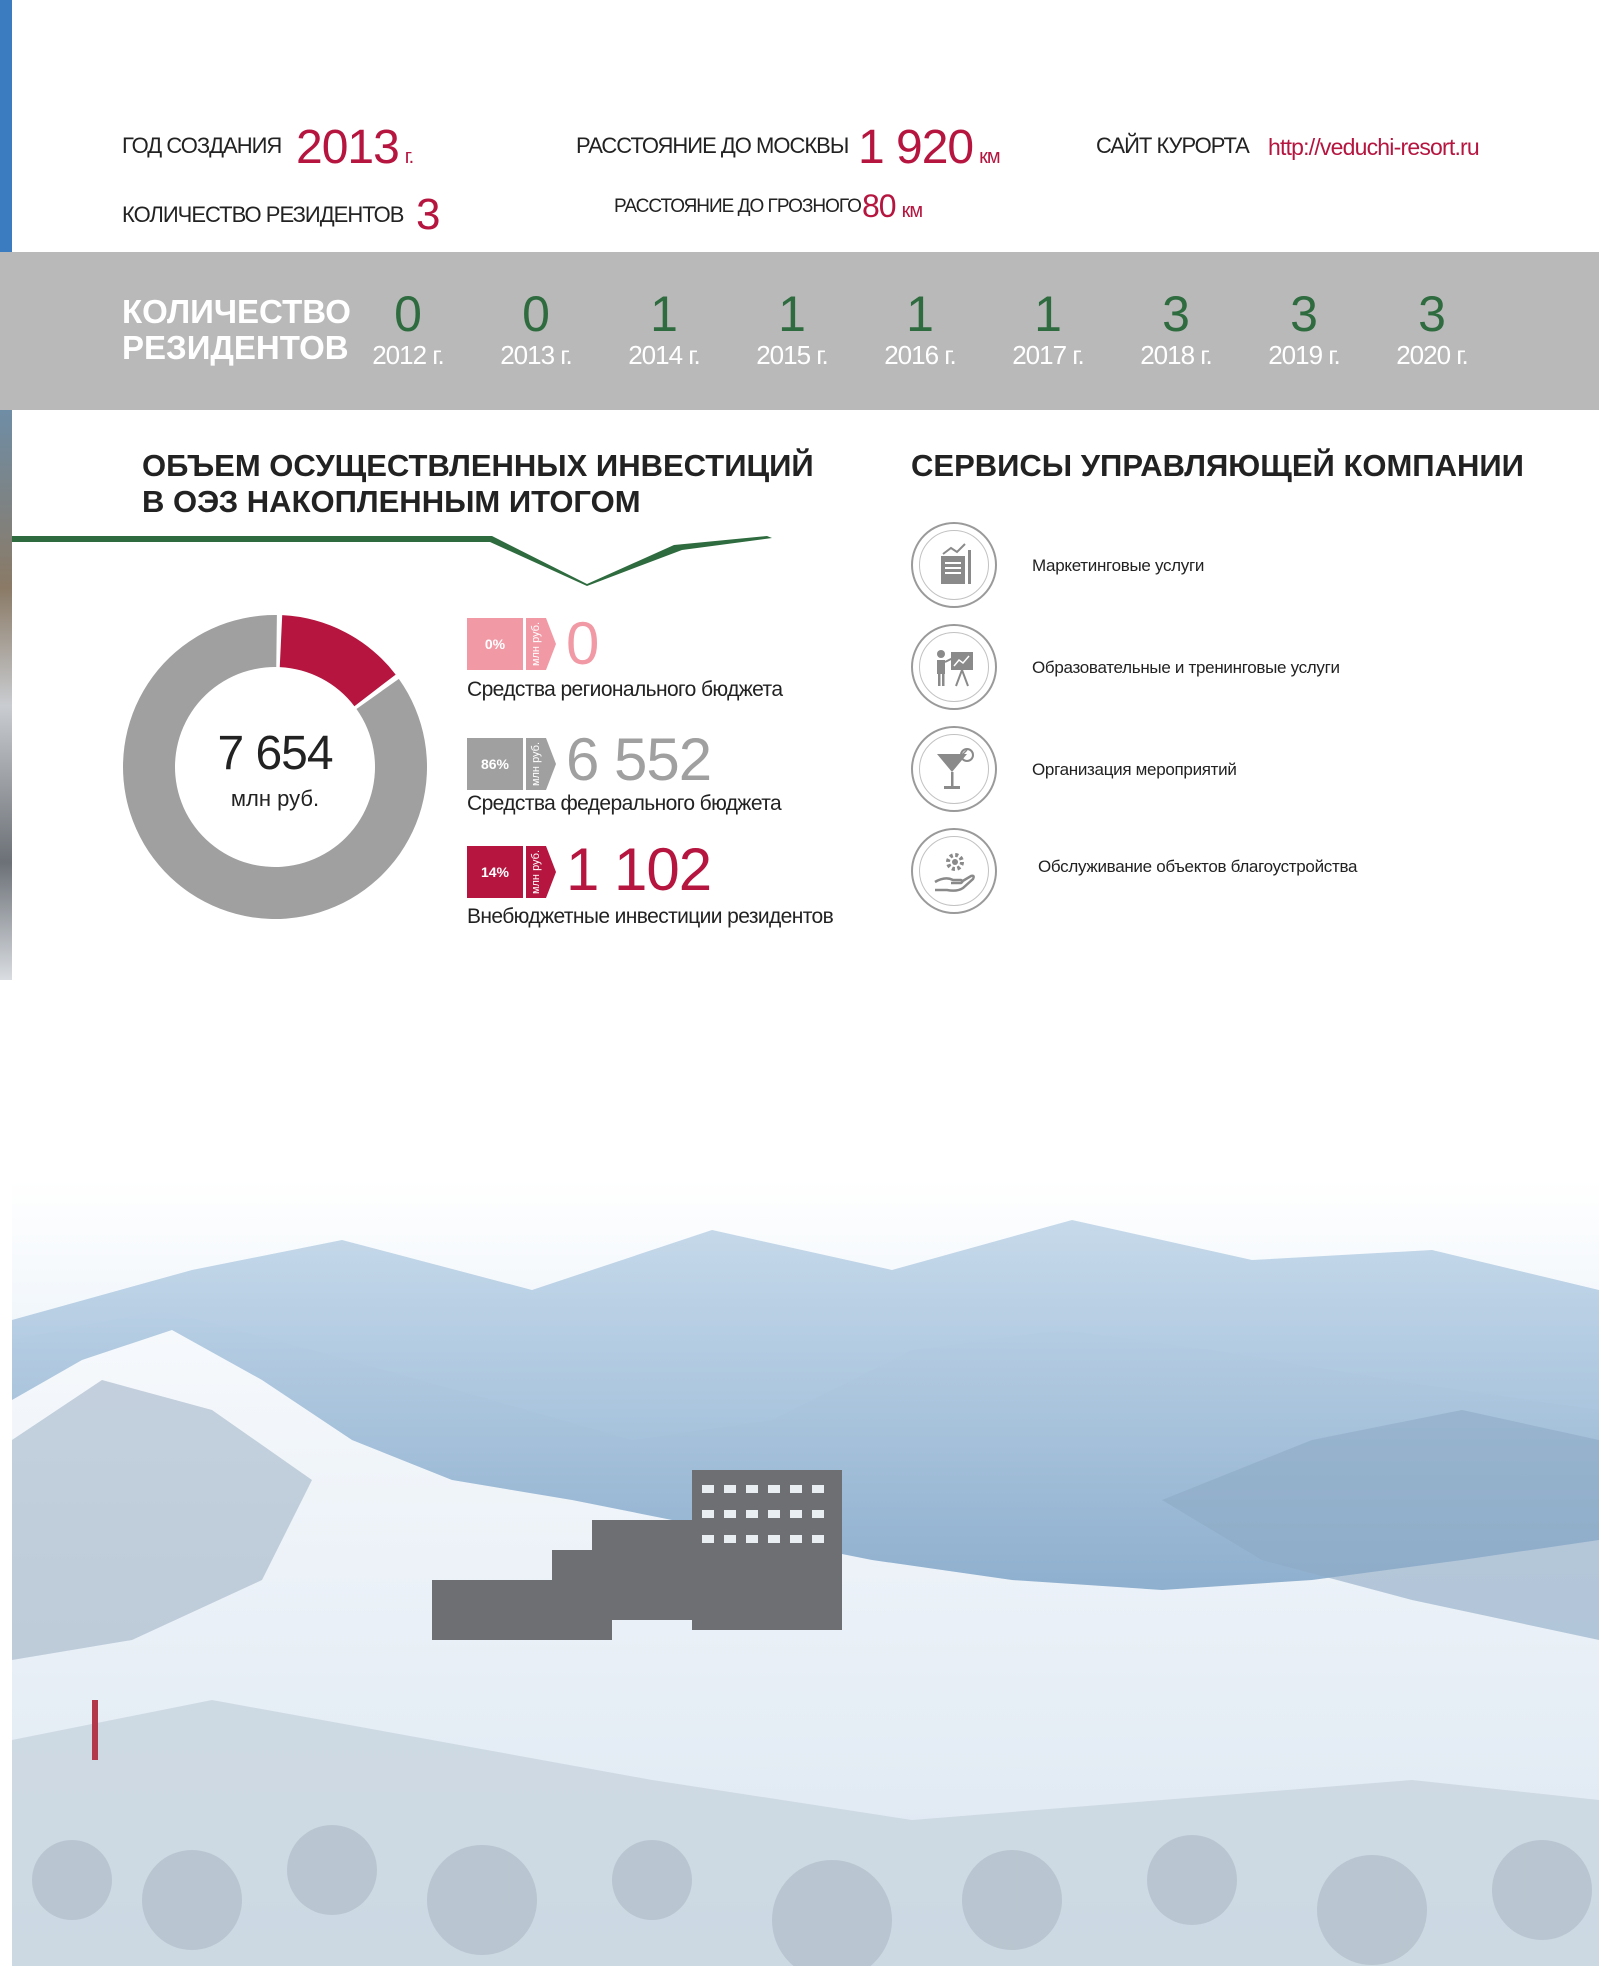 The height and width of the screenshot is (1966, 1599). I want to click on year-value: 2013 г., so click(355, 147).